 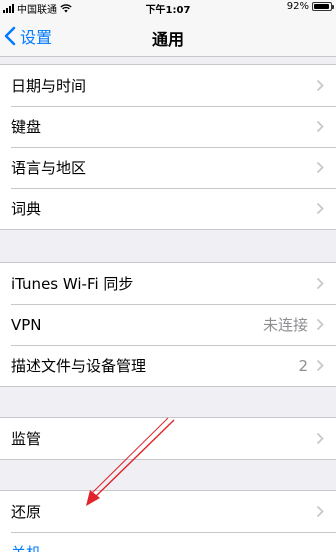 What do you see at coordinates (168, 8) in the screenshot?
I see `status-bar: 中国联通 下午1:07 92%` at bounding box center [168, 8].